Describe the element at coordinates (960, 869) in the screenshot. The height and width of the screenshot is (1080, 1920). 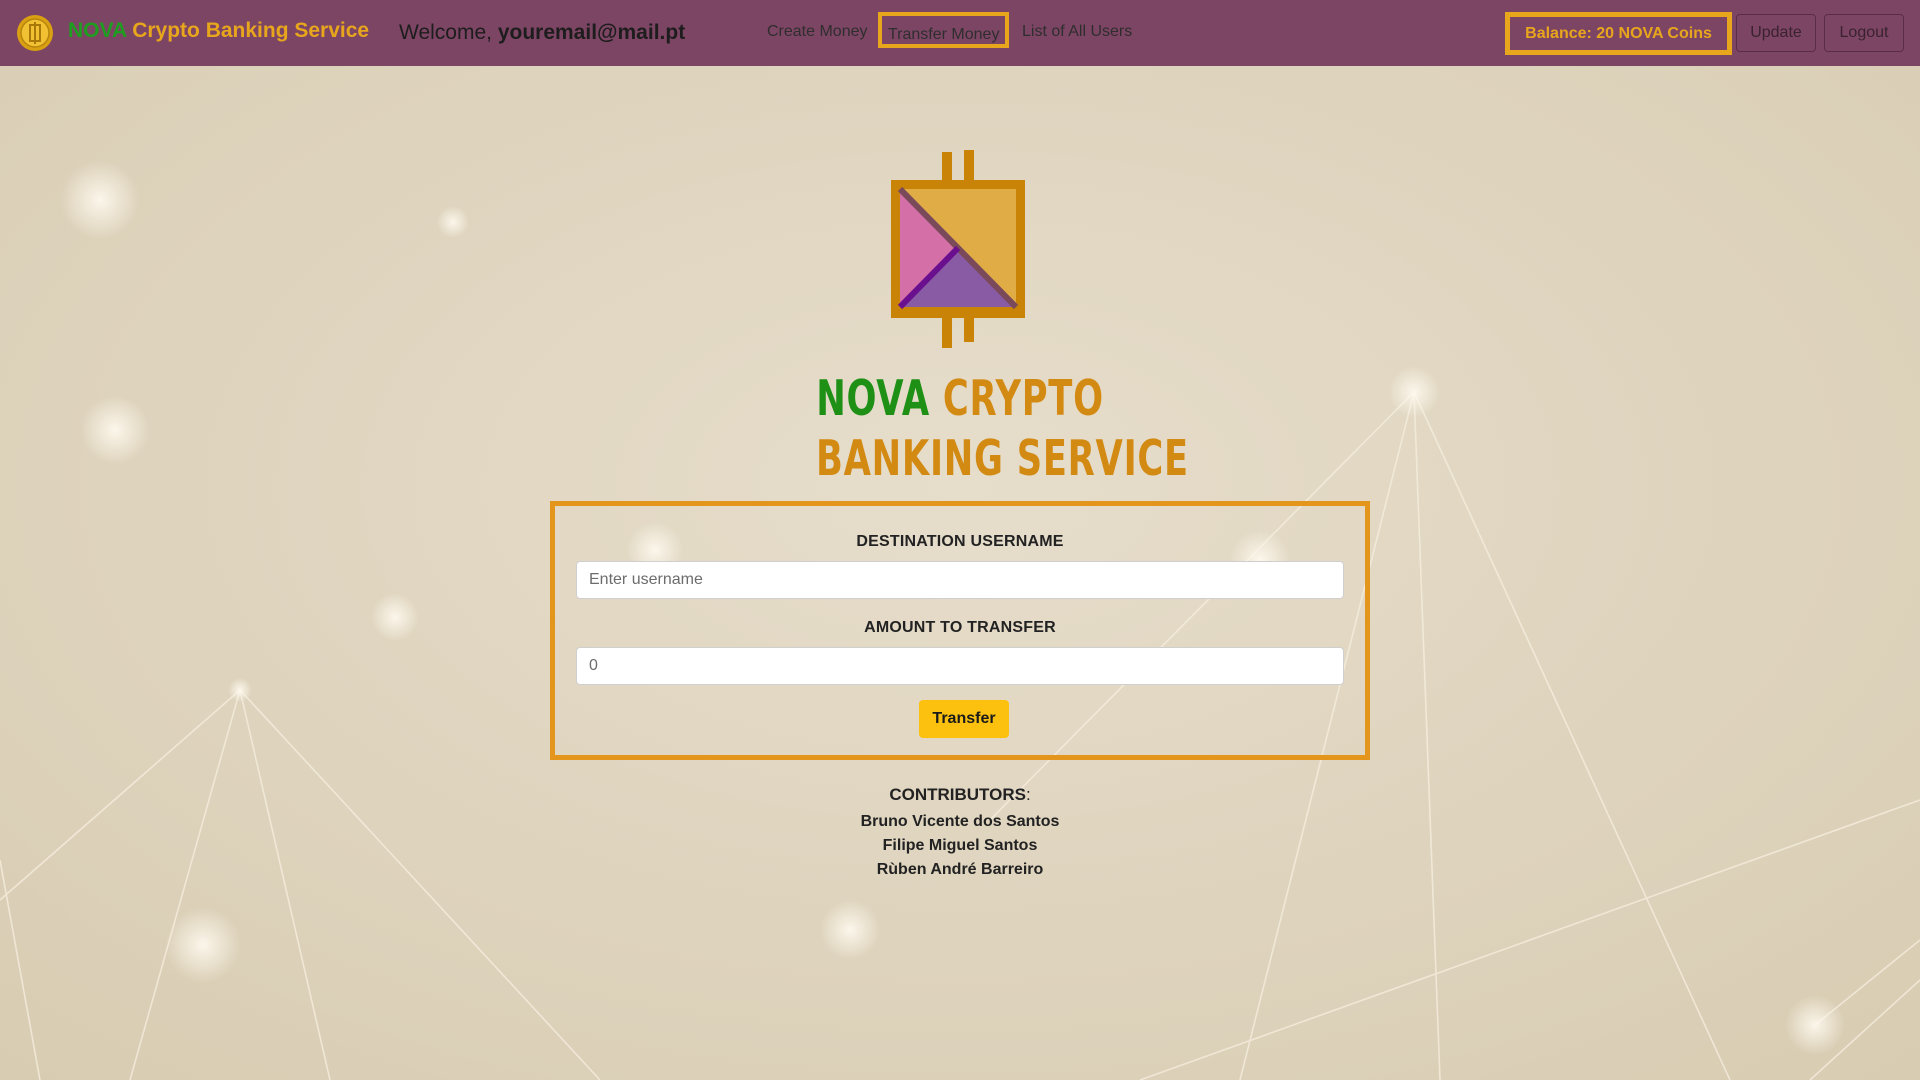
I see `contributor-name: Rùben André Barreiro` at that location.